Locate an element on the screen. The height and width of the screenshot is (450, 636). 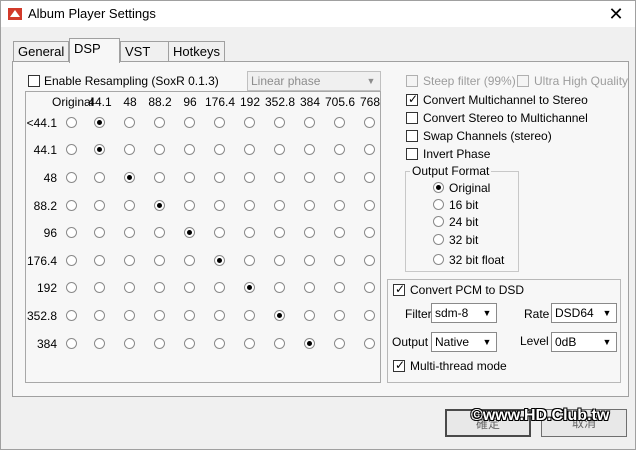
dsd-rate-select: DSD64 ▼ is located at coordinates (584, 313).